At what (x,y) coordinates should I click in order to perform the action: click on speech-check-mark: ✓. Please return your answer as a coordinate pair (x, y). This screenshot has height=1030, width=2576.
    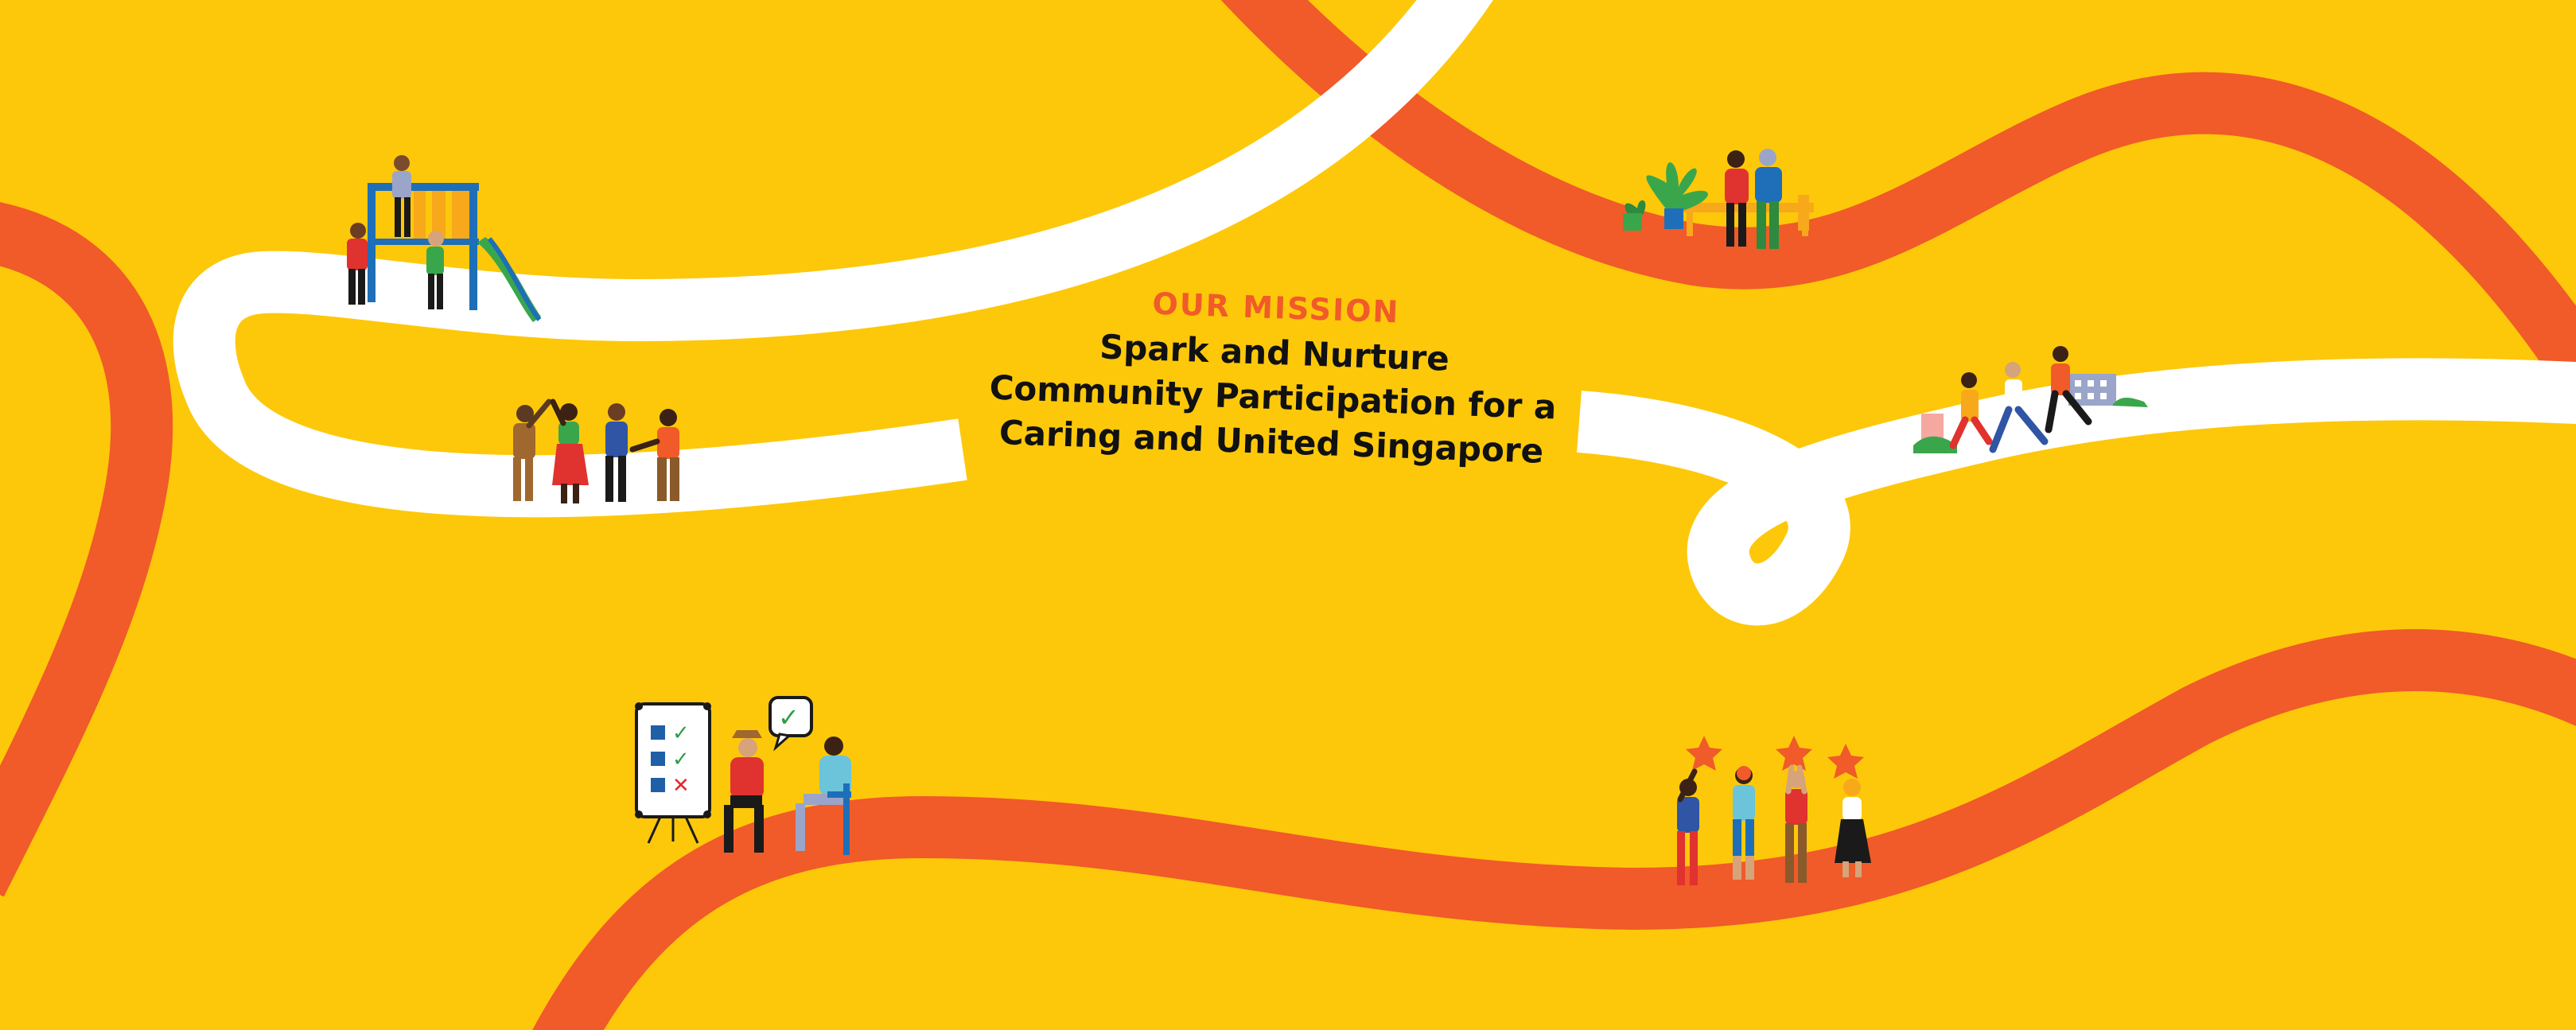
    Looking at the image, I should click on (789, 717).